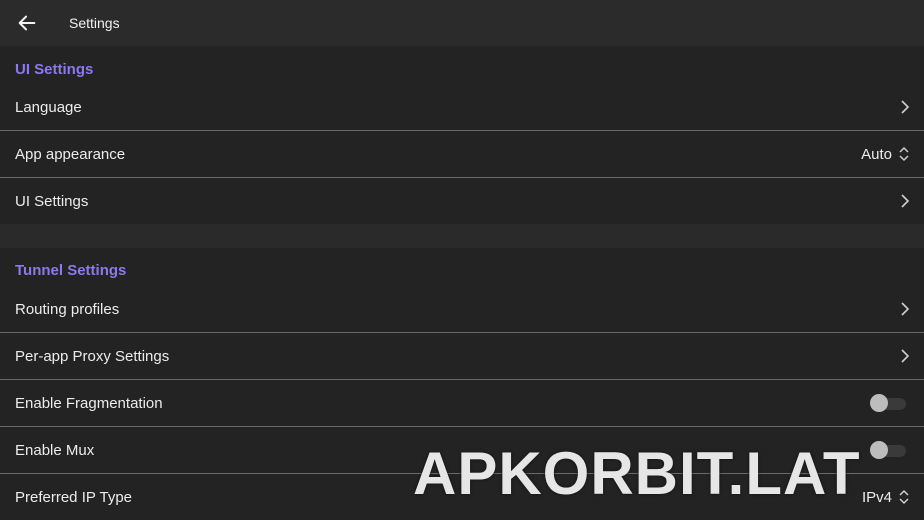 The height and width of the screenshot is (520, 924). Describe the element at coordinates (889, 403) in the screenshot. I see `fragmentation-toggle` at that location.